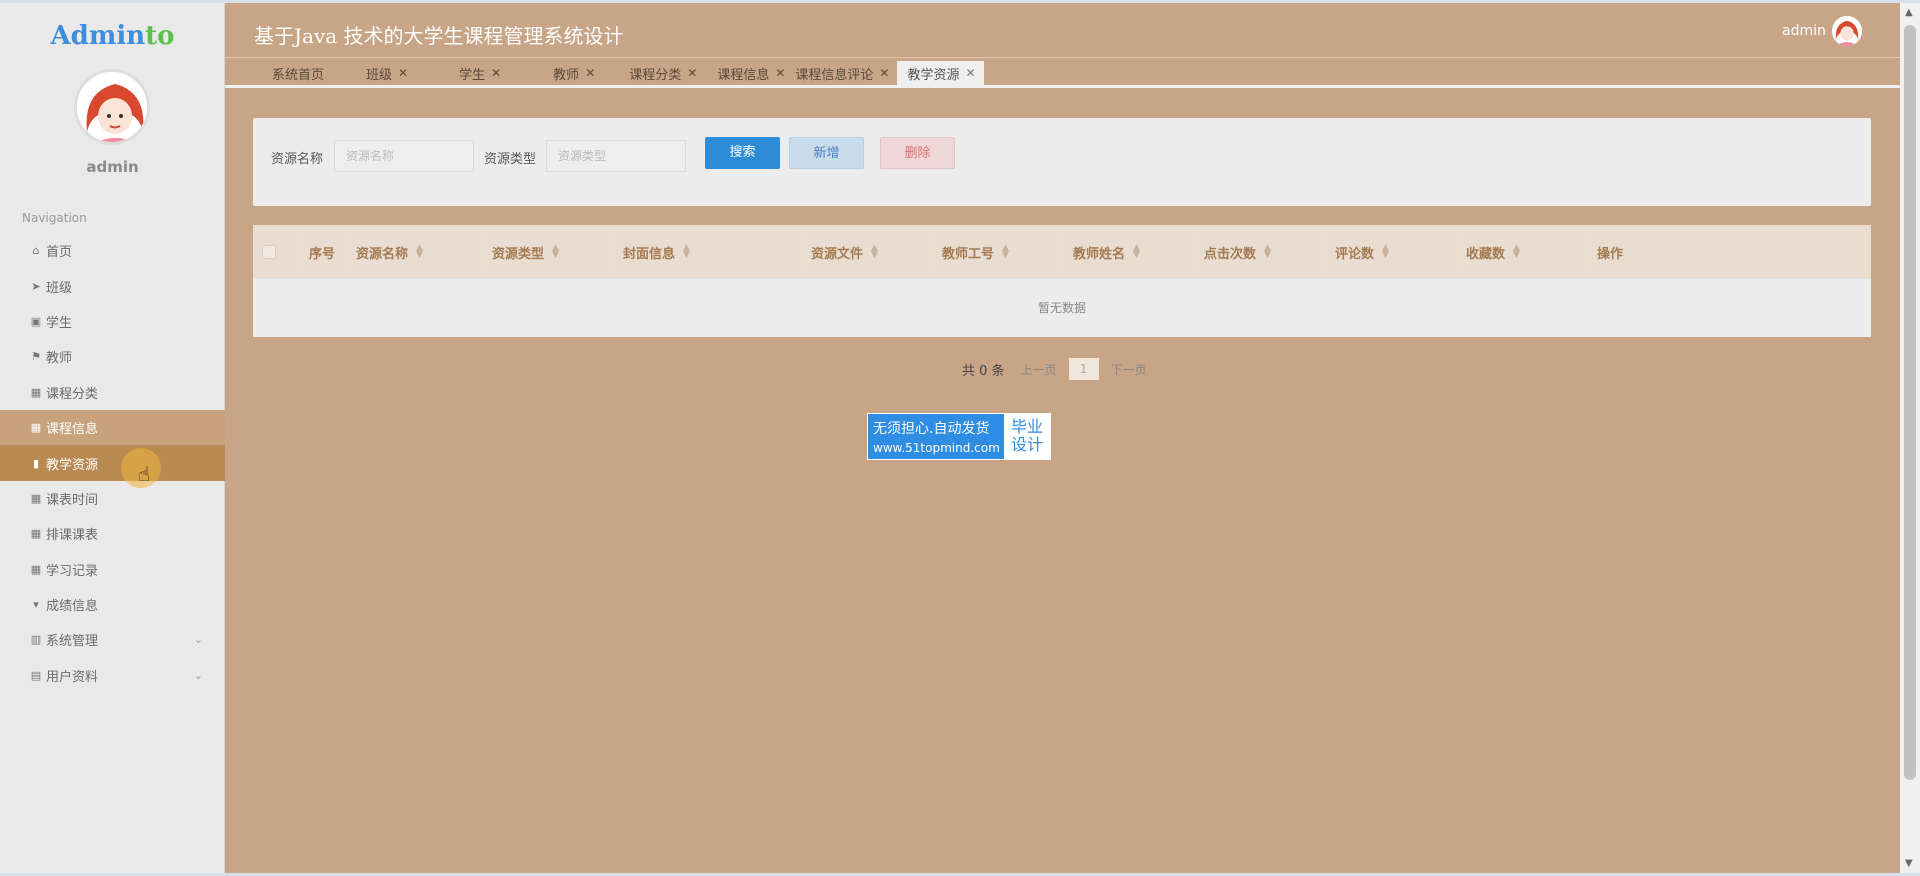 The height and width of the screenshot is (876, 1920). I want to click on sidebar-item-teachers: ⚑ 教师, so click(112, 356).